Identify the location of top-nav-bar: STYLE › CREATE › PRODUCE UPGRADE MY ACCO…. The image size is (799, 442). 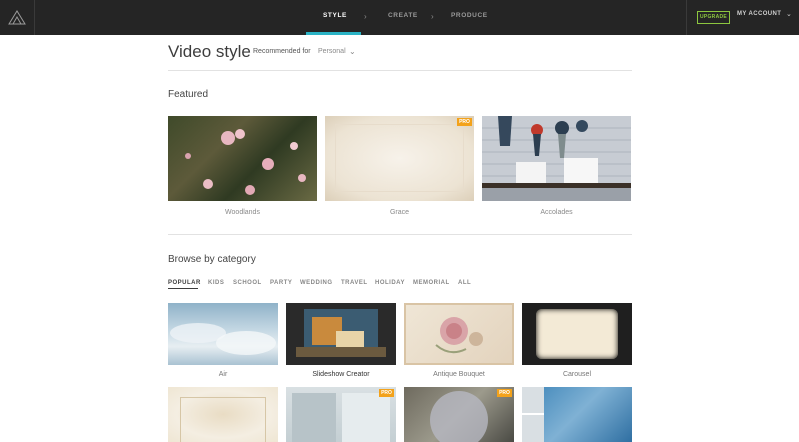
(399, 17).